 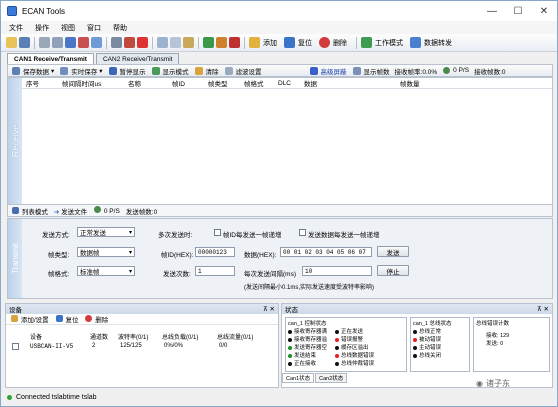 I want to click on recv-count-text: 接收帧数:0, so click(x=490, y=72).